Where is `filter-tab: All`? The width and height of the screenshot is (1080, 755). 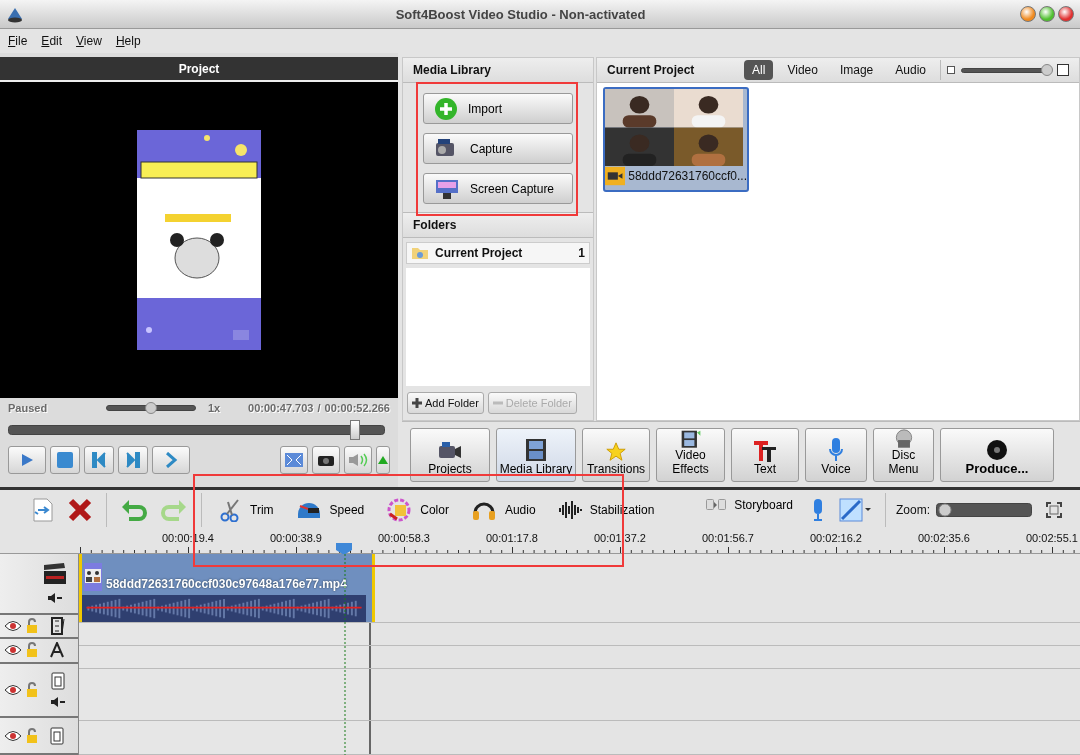
filter-tab: All is located at coordinates (759, 70).